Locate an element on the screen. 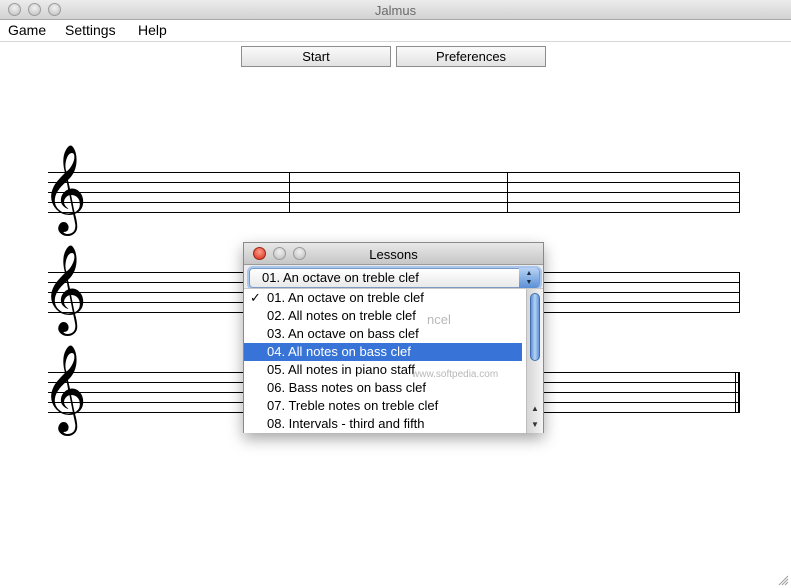  scroll-up-icon: ▲ is located at coordinates (535, 409).